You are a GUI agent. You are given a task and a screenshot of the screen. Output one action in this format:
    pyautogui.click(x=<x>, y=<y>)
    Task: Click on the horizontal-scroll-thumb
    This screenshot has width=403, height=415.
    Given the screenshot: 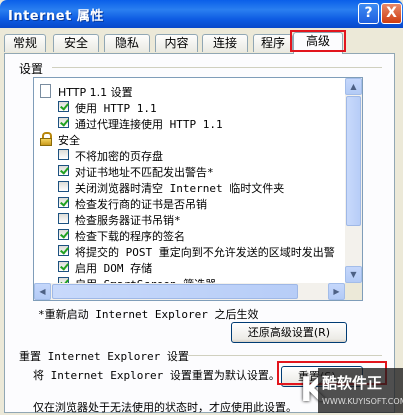 What is the action you would take?
    pyautogui.click(x=175, y=291)
    